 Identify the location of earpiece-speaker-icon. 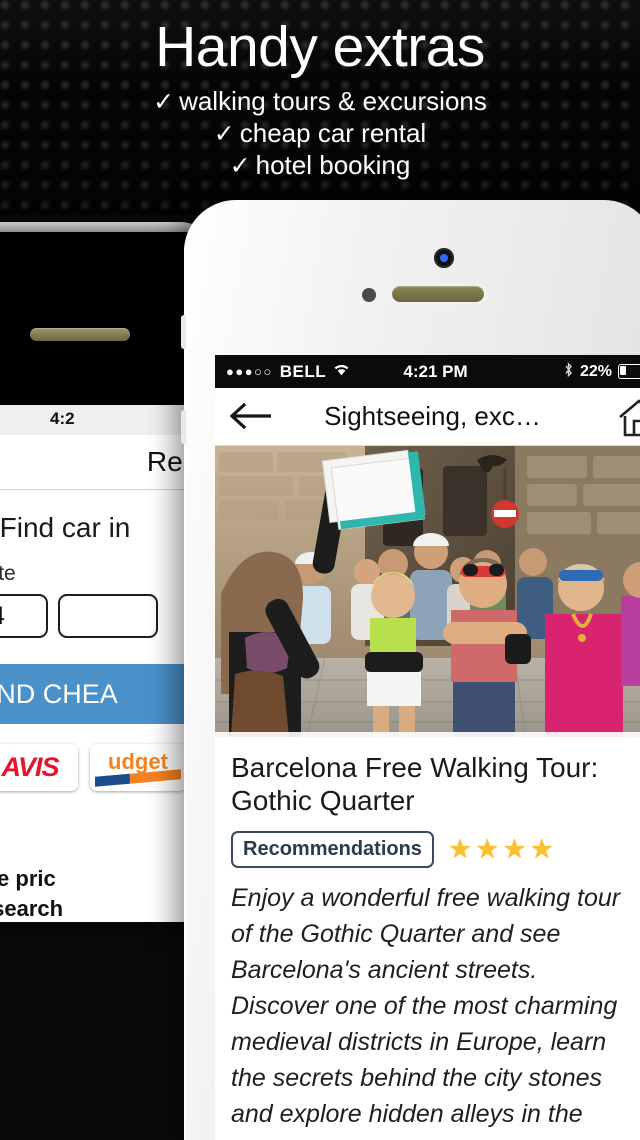
(438, 294).